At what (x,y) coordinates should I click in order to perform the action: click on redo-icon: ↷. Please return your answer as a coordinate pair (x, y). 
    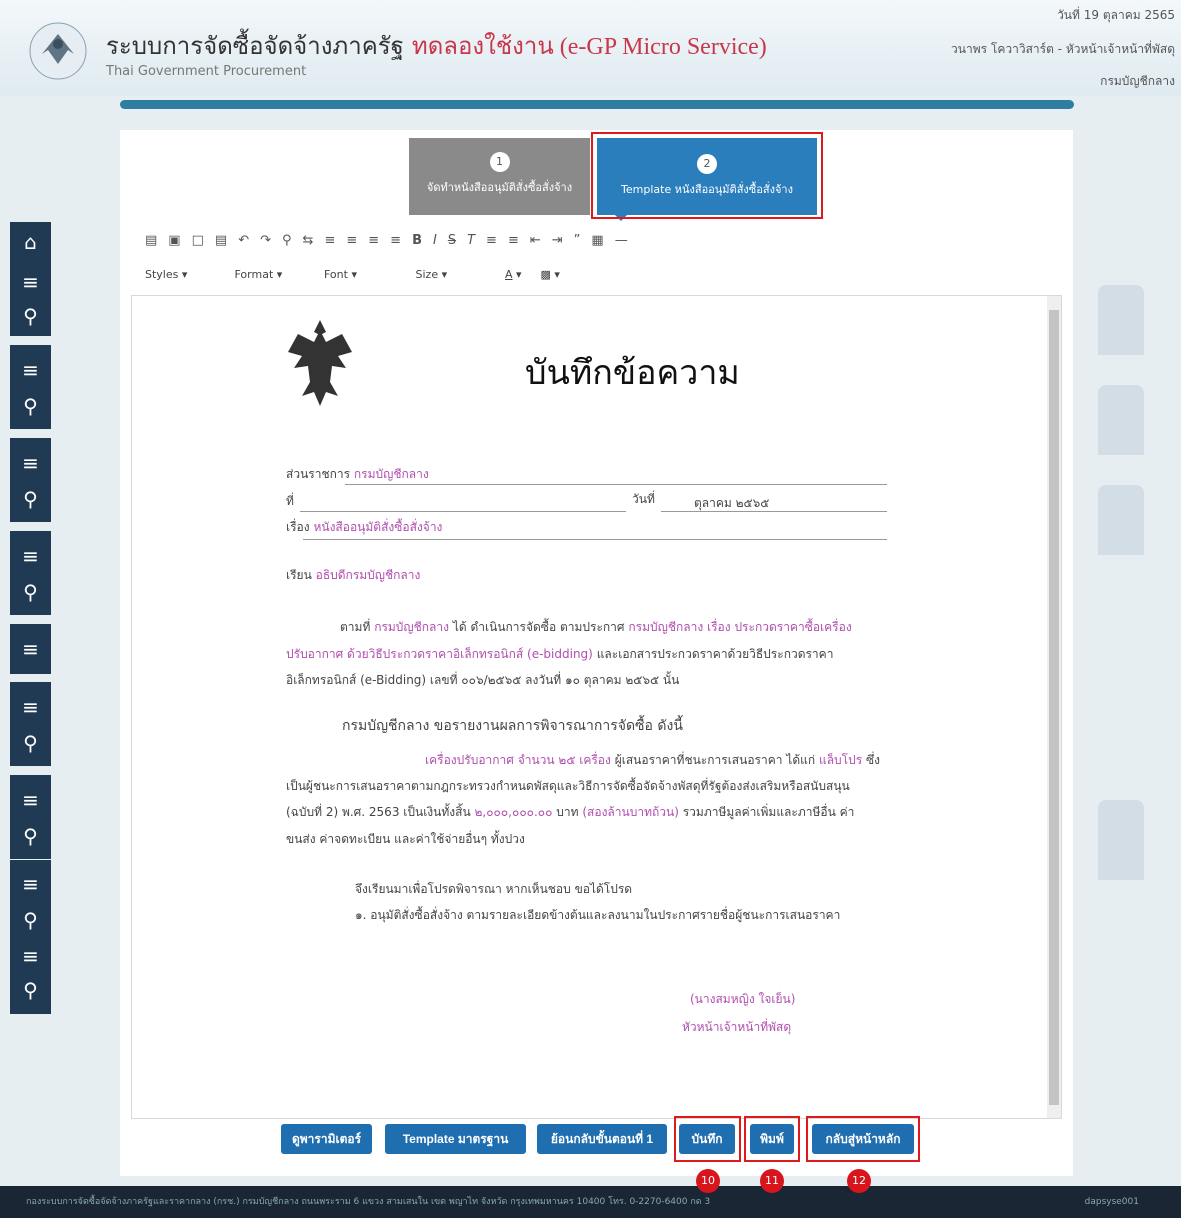
    Looking at the image, I should click on (265, 240).